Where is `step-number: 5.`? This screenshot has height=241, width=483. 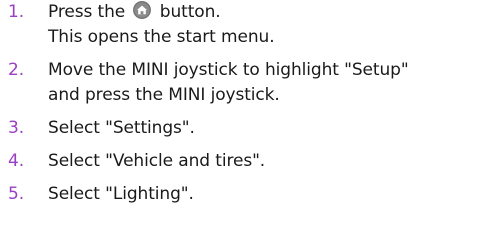
step-number: 5. is located at coordinates (16, 194).